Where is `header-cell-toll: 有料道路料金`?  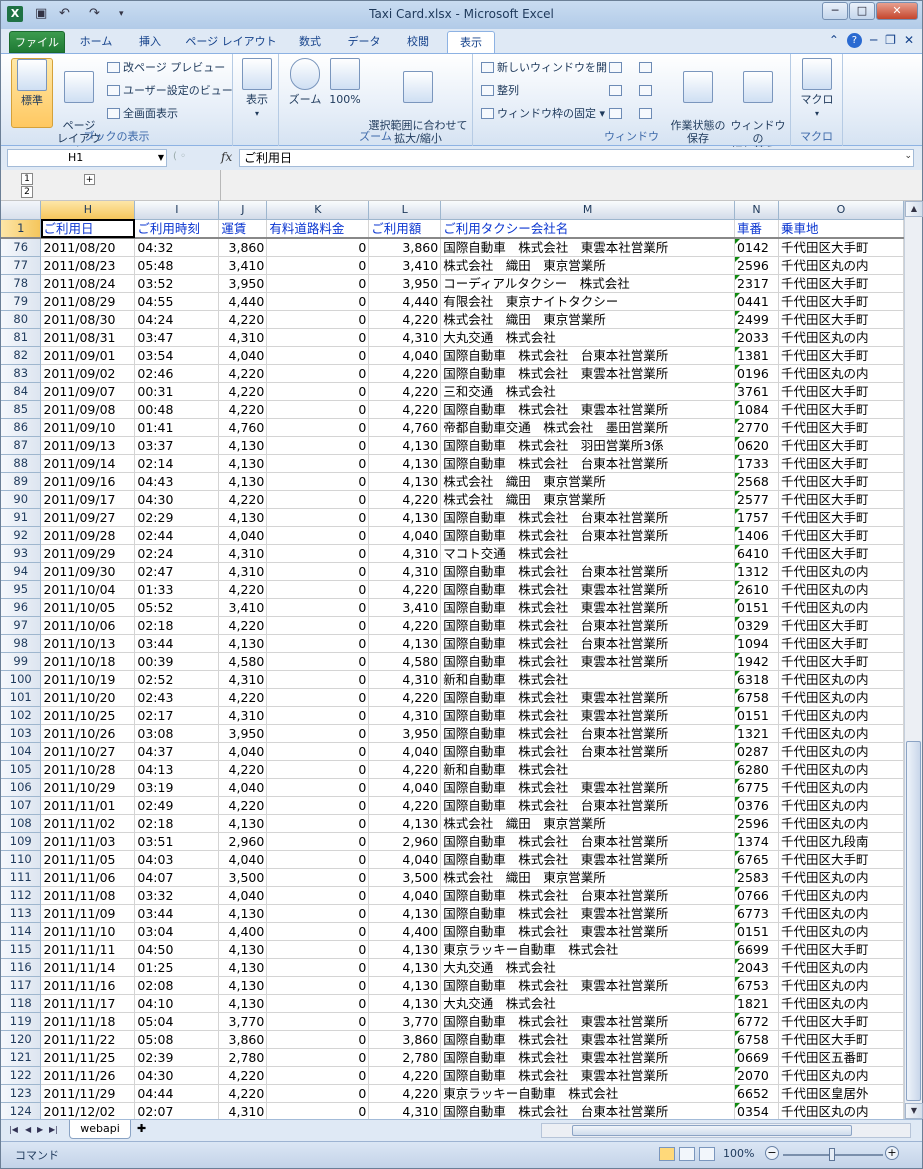 header-cell-toll: 有料道路料金 is located at coordinates (318, 228).